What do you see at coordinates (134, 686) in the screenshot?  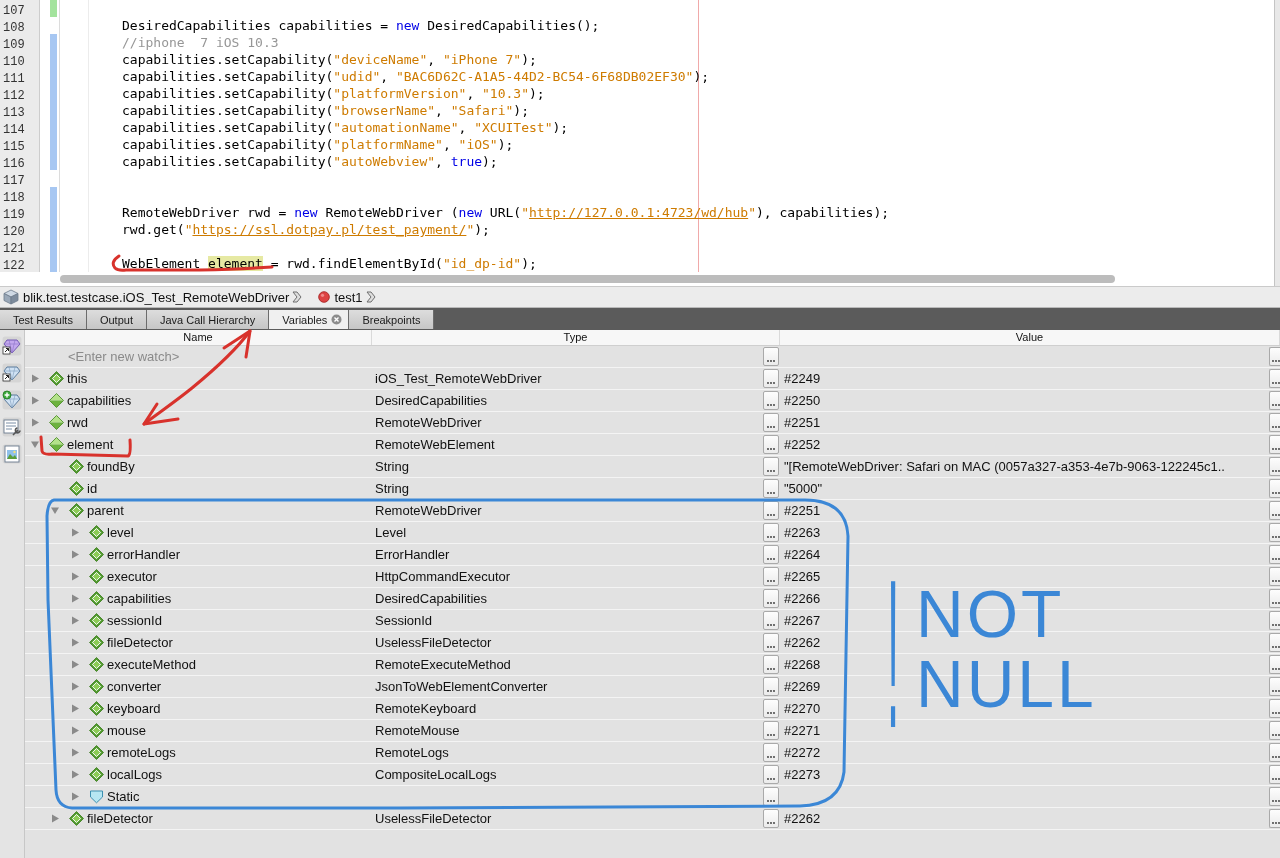 I see `variable-name: converter` at bounding box center [134, 686].